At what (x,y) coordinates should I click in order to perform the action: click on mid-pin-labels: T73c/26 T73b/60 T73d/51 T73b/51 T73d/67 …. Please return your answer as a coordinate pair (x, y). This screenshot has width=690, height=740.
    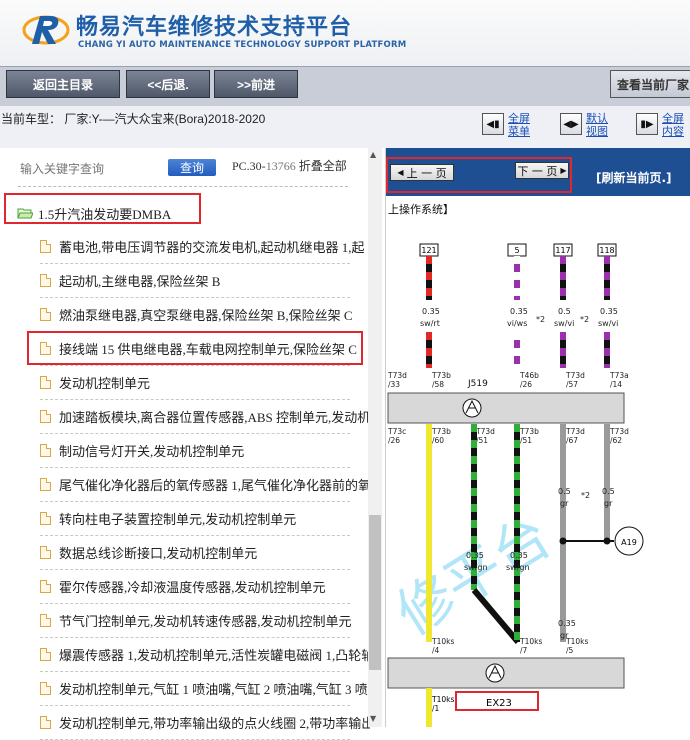
    Looking at the image, I should click on (508, 436).